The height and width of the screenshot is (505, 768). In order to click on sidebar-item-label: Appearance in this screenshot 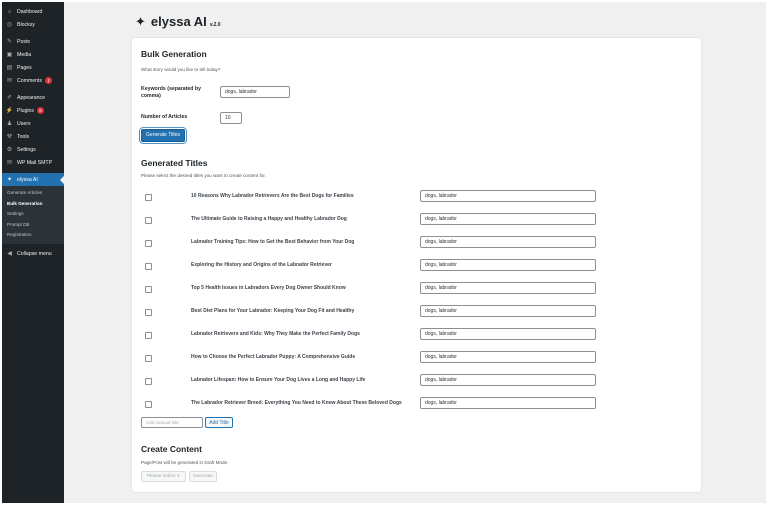, I will do `click(31, 97)`.